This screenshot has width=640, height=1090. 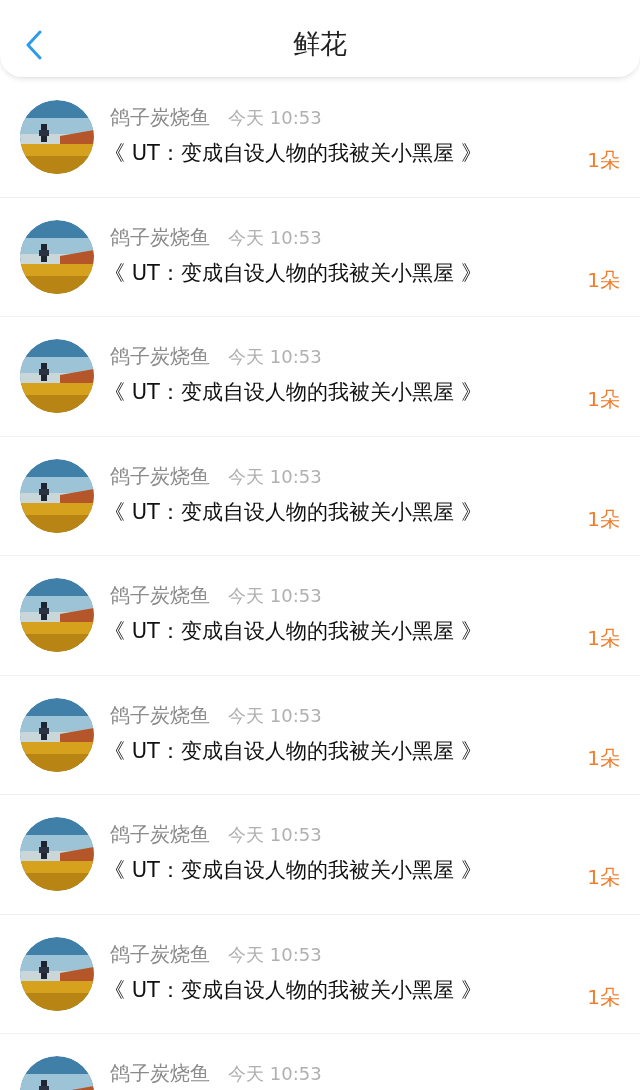 I want to click on page-title: 鲜花, so click(x=320, y=44).